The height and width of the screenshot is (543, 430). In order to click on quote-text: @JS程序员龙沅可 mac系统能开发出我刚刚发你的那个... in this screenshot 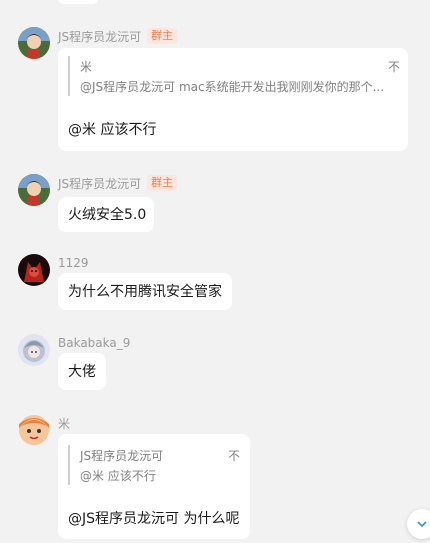, I will do `click(232, 86)`.